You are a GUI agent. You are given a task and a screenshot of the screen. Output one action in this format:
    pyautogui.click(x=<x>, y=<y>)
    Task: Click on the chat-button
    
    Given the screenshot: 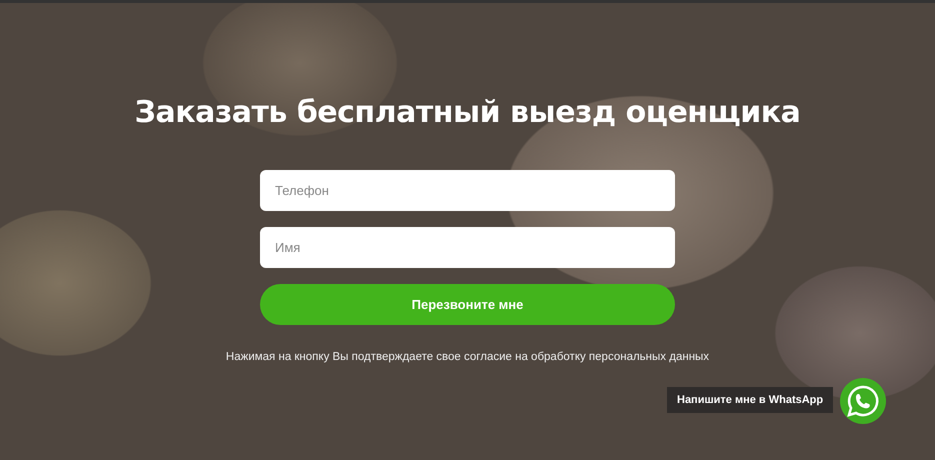 What is the action you would take?
    pyautogui.click(x=863, y=401)
    